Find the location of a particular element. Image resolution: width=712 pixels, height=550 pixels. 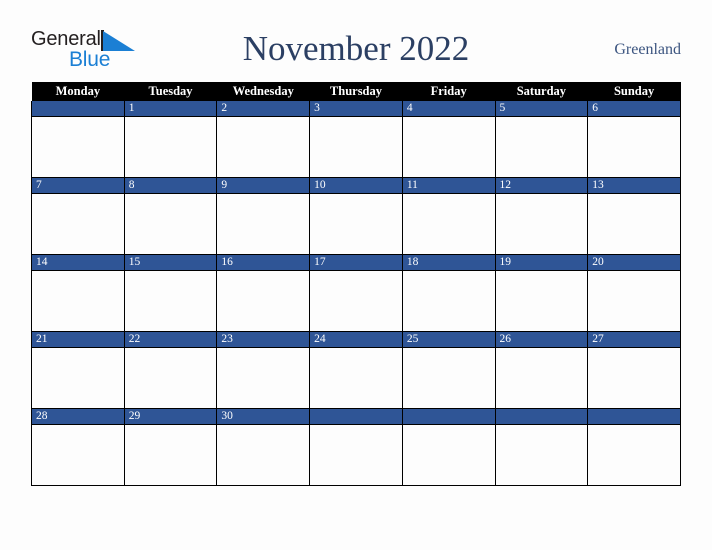

calendar-day-cell: 16 is located at coordinates (263, 293).